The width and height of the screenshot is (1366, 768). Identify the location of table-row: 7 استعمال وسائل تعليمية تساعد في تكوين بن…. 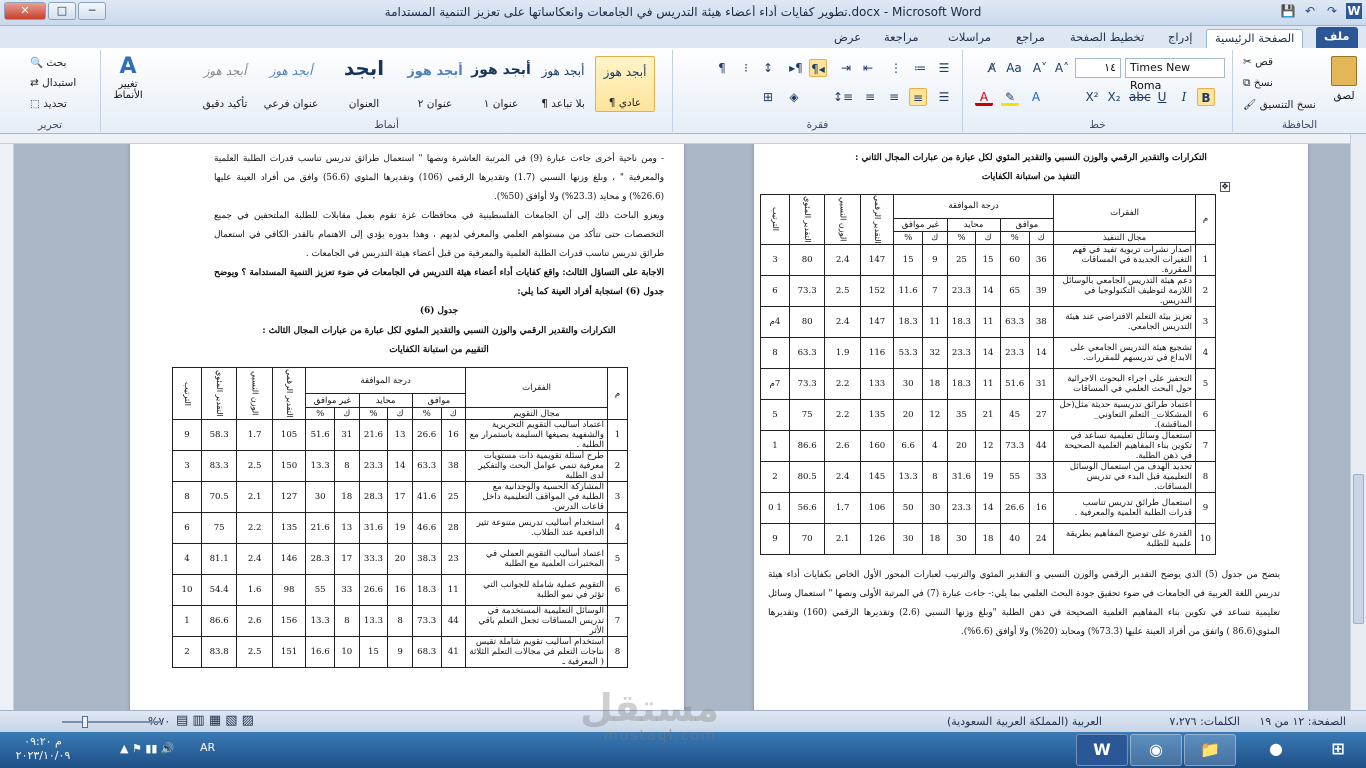
(988, 445).